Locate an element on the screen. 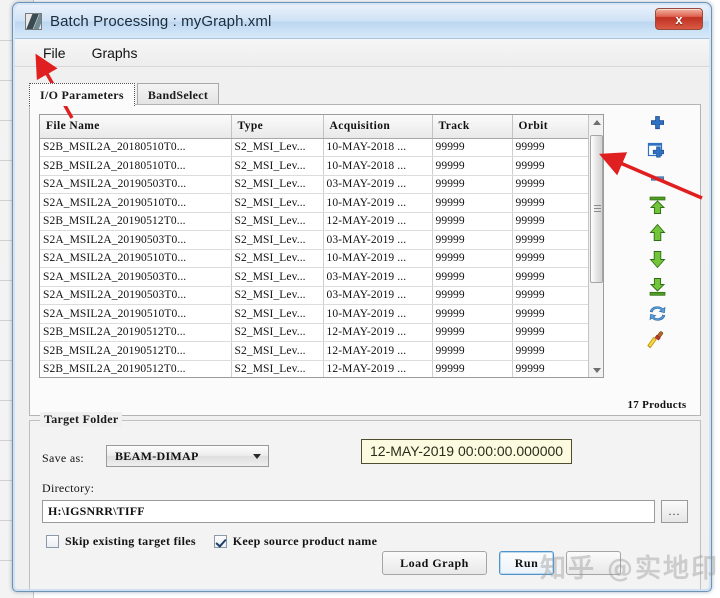 This screenshot has width=720, height=598. move-to-bottom-button is located at coordinates (657, 286).